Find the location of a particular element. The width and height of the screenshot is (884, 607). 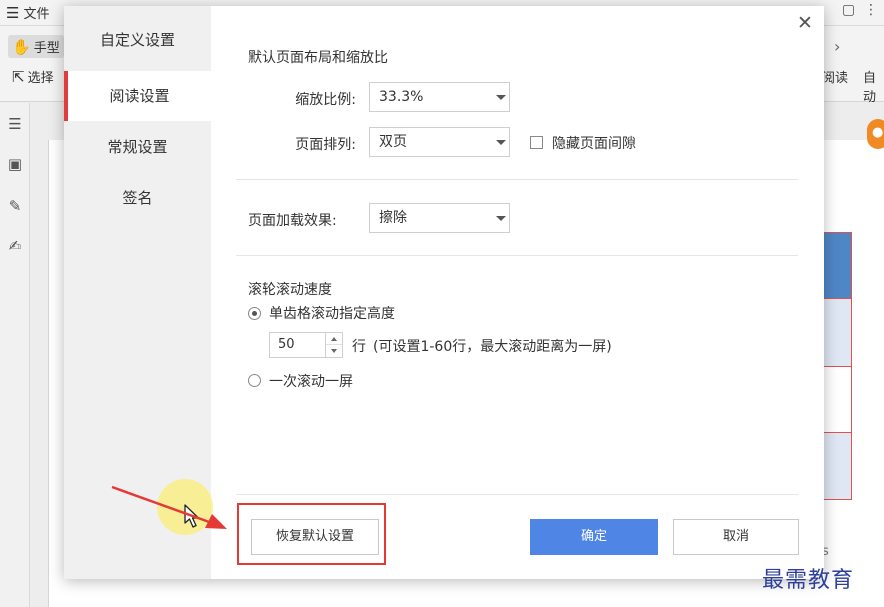

annotation-arrow is located at coordinates (169, 507).